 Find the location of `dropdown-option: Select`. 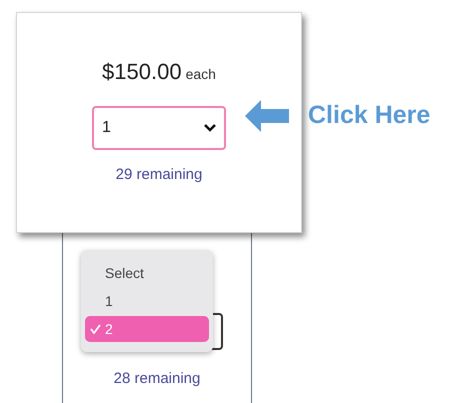

dropdown-option: Select is located at coordinates (147, 273).